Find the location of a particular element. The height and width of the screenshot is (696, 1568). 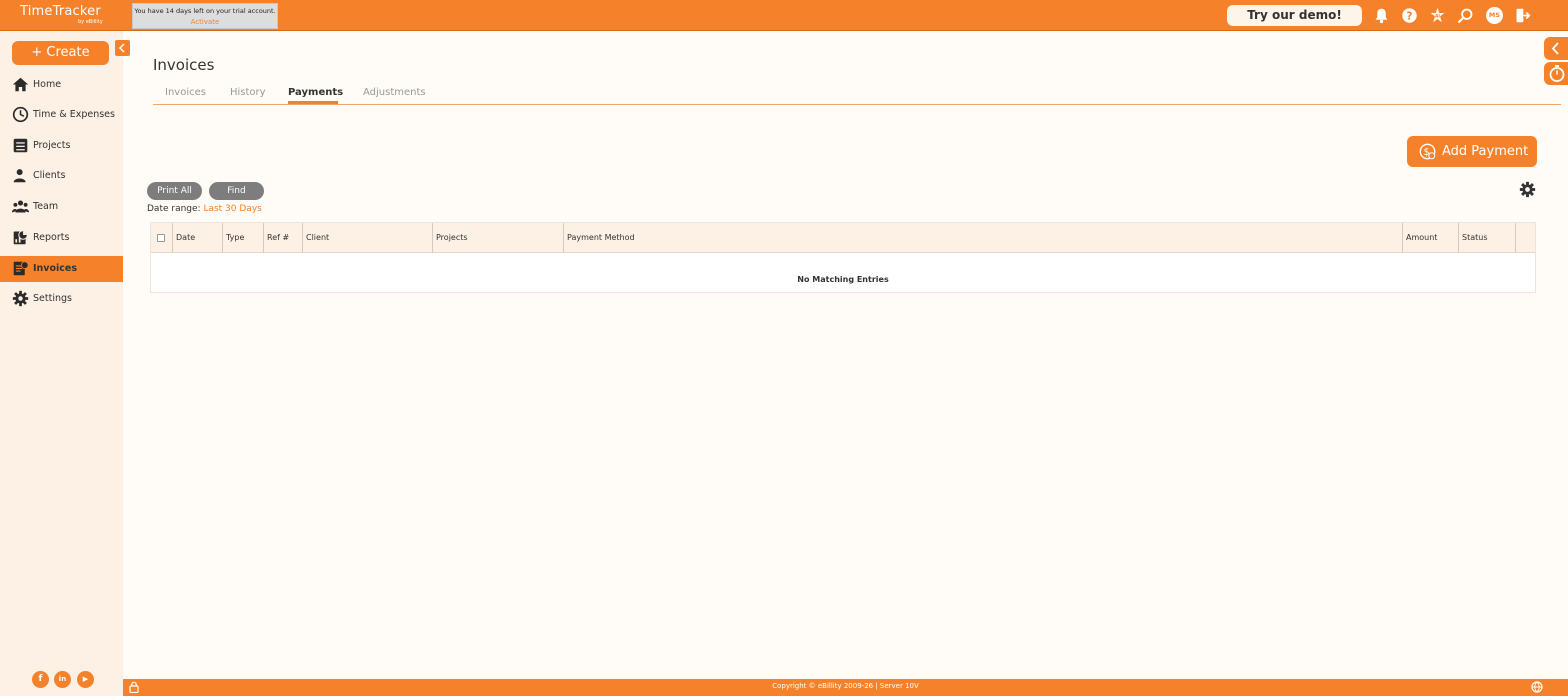

select-all-cell is located at coordinates (162, 238).